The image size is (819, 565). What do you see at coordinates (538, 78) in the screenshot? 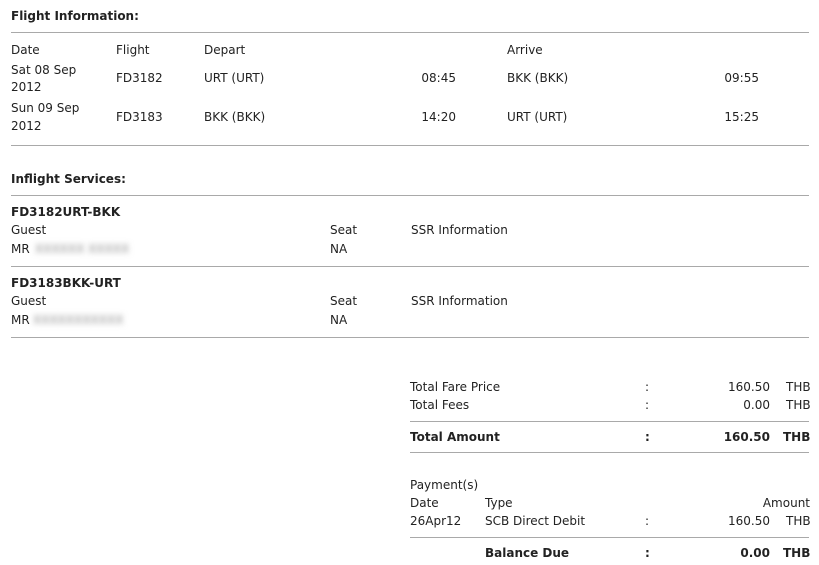
I see `arrive-airport: BKK (BKK)` at bounding box center [538, 78].